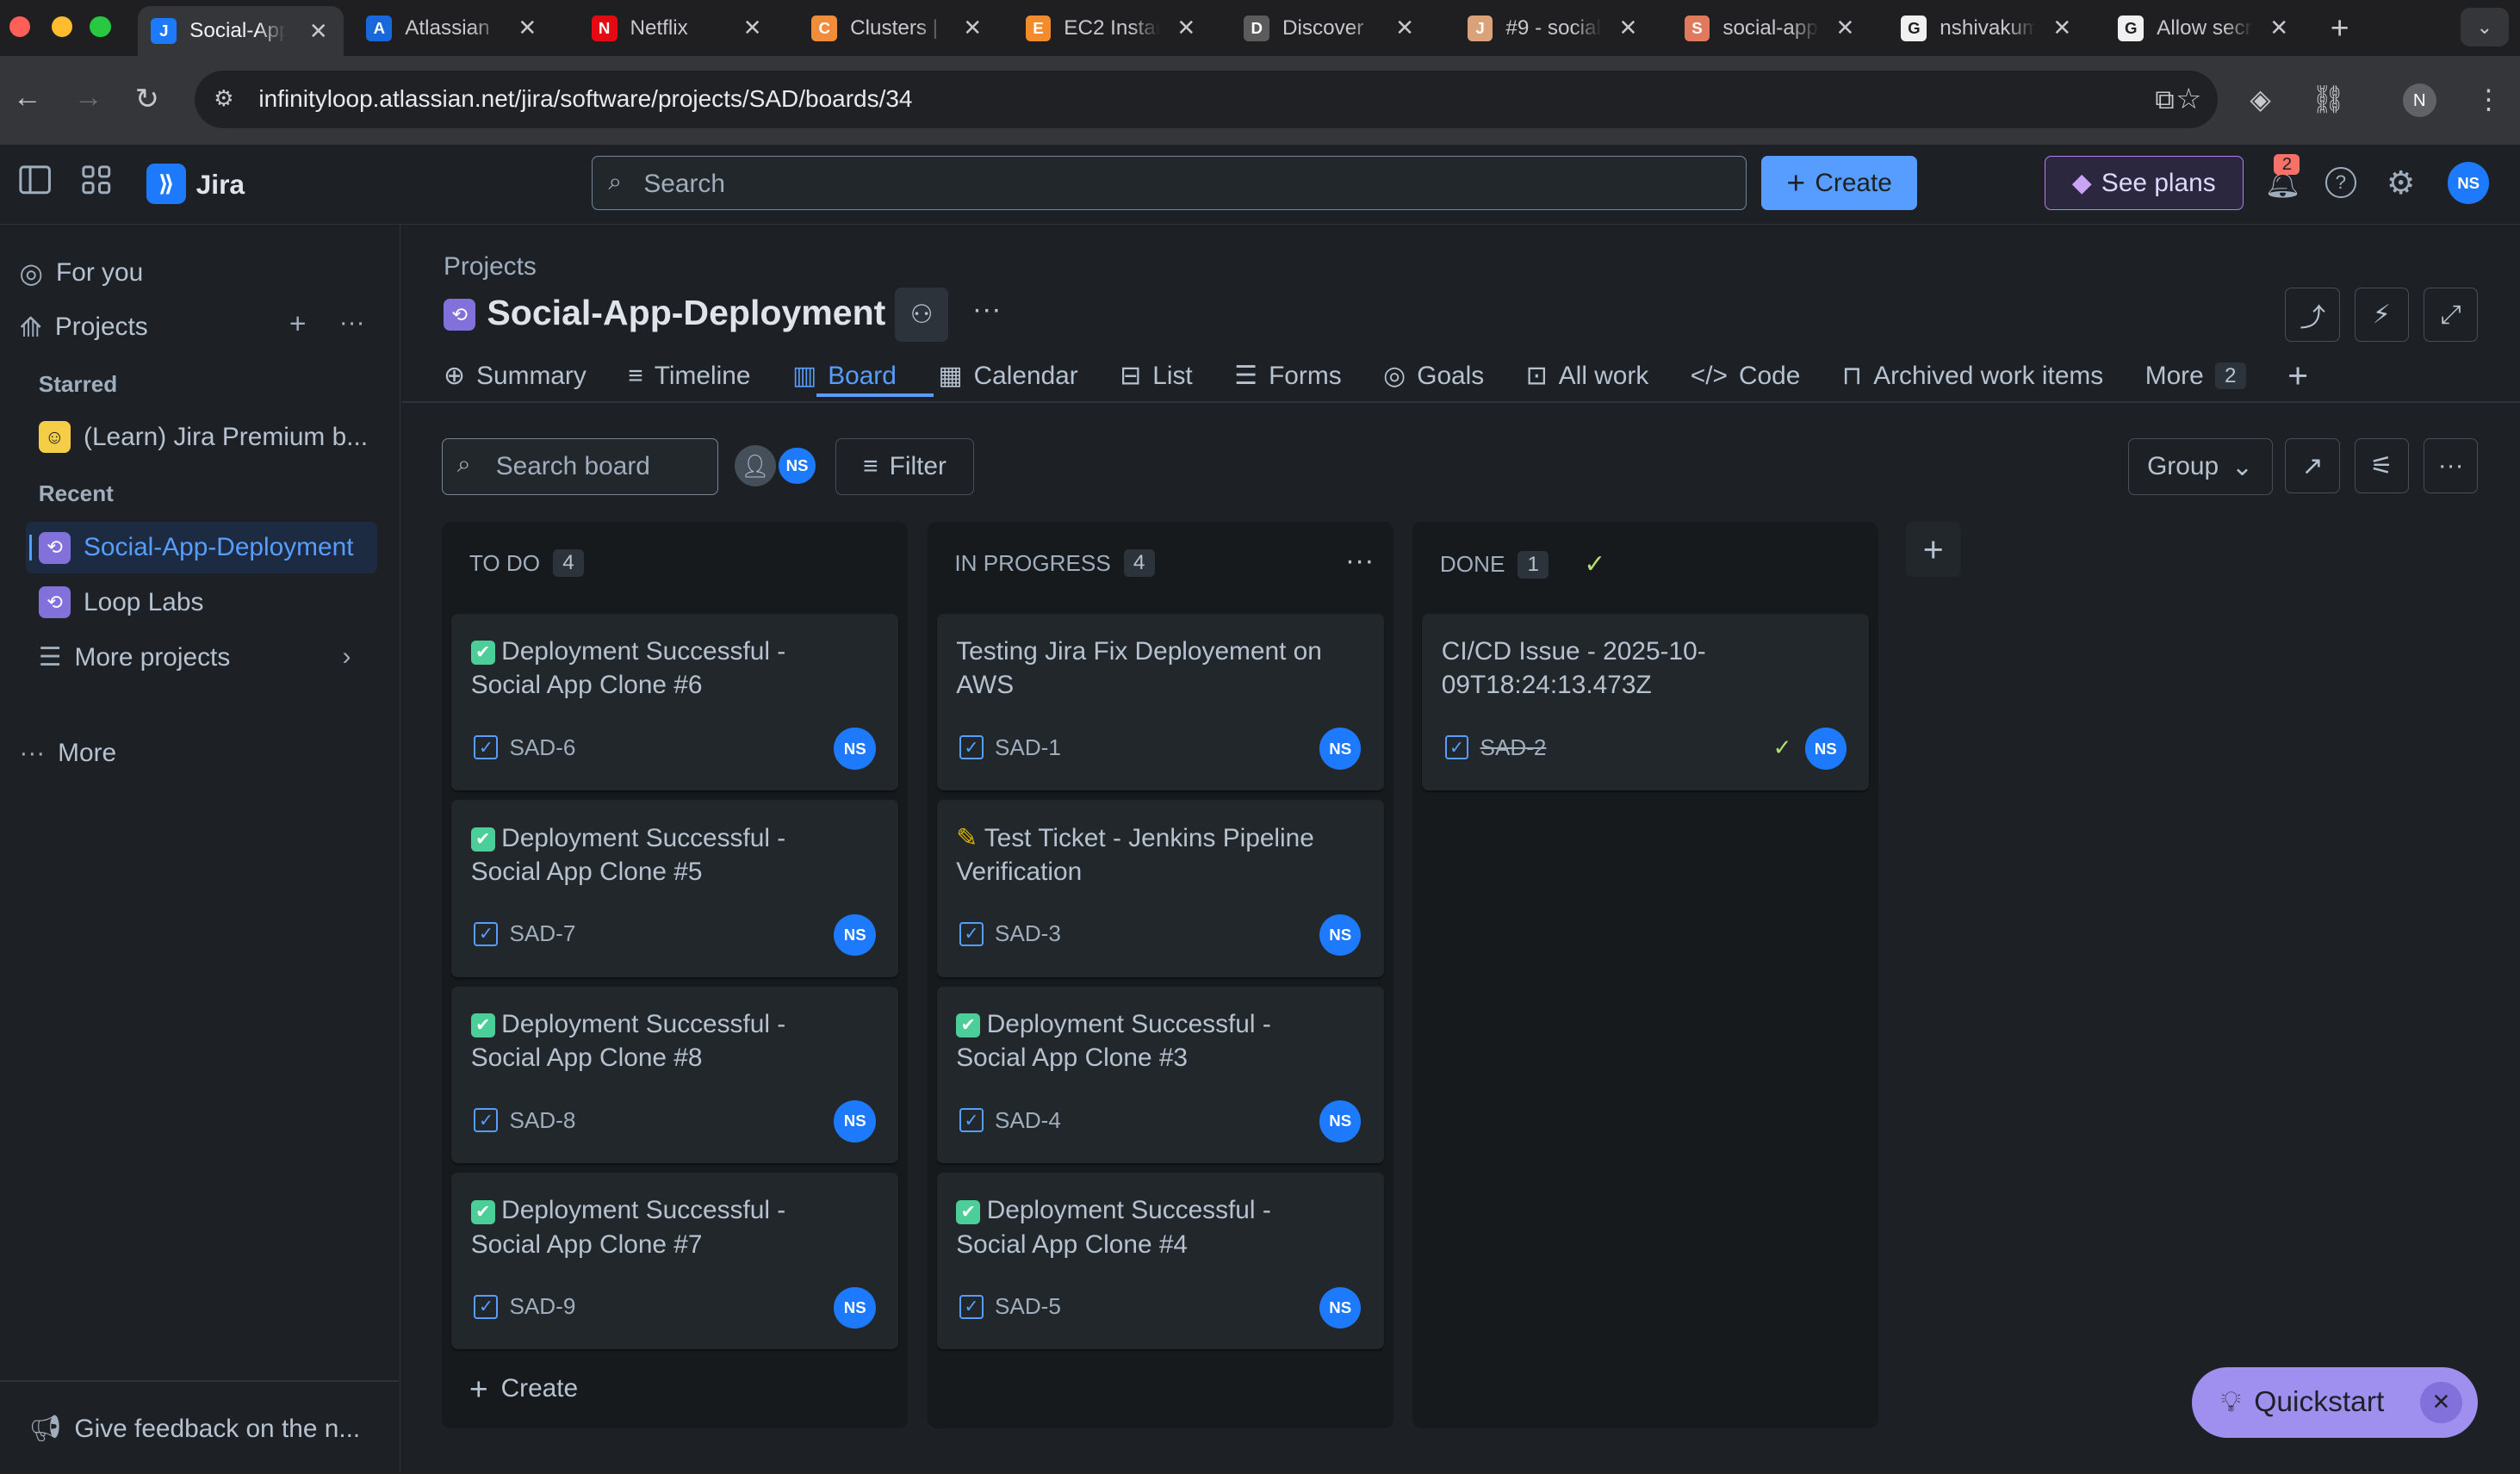  What do you see at coordinates (1330, 28) in the screenshot?
I see `browser-tab: D Discover ✕` at bounding box center [1330, 28].